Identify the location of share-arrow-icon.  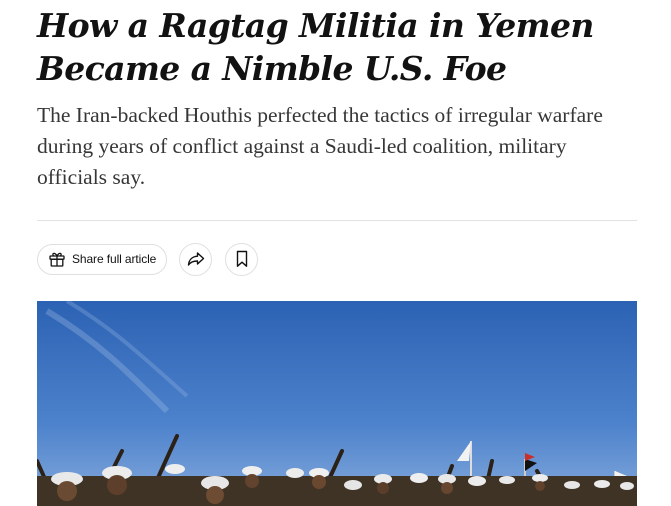
(196, 259).